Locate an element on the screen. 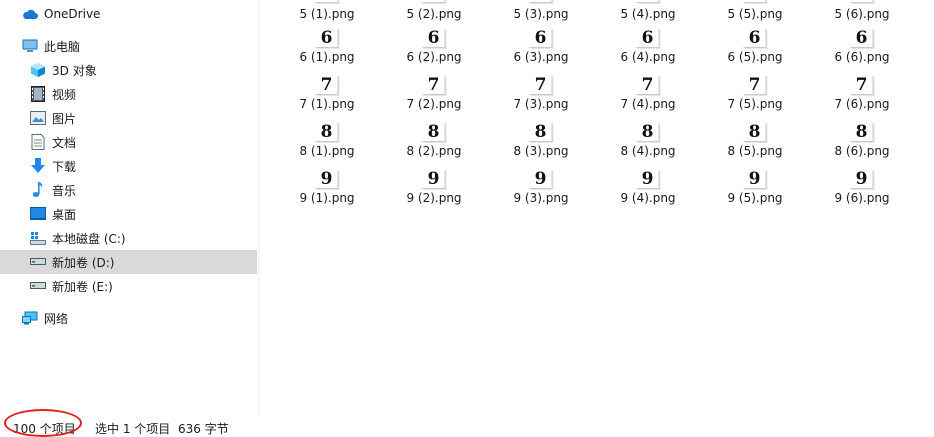 The width and height of the screenshot is (934, 437). file-item: 8 8 (2).png is located at coordinates (434, 146).